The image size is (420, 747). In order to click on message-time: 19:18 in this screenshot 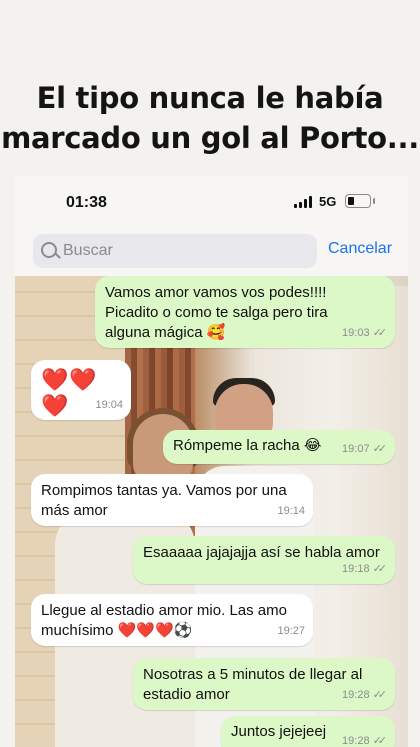, I will do `click(356, 569)`.